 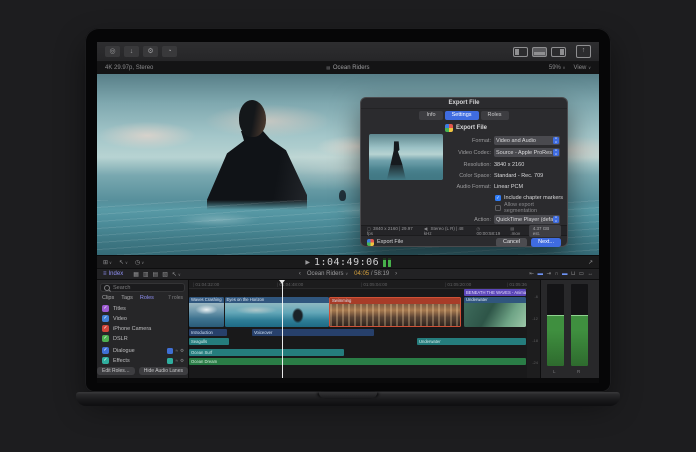 What do you see at coordinates (582, 68) in the screenshot?
I see `view-dropdown: View ∨` at bounding box center [582, 68].